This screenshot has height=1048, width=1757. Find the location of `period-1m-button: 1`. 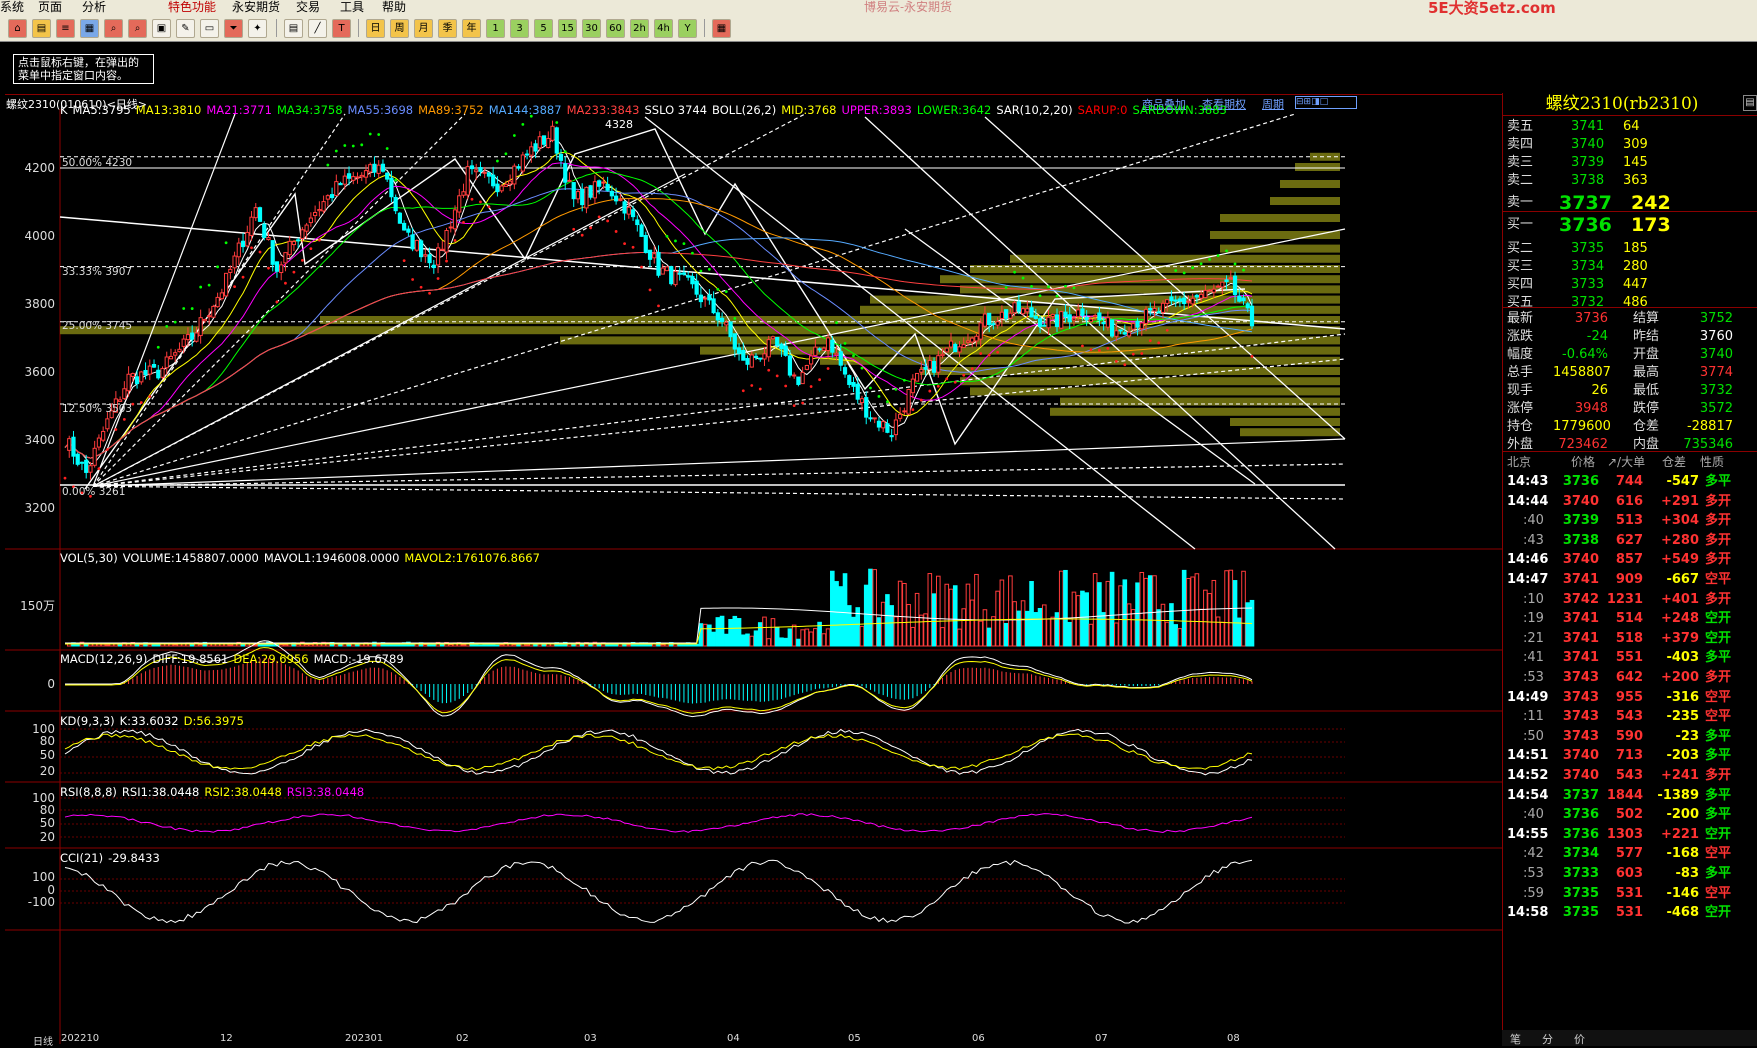

period-1m-button: 1 is located at coordinates (495, 28).